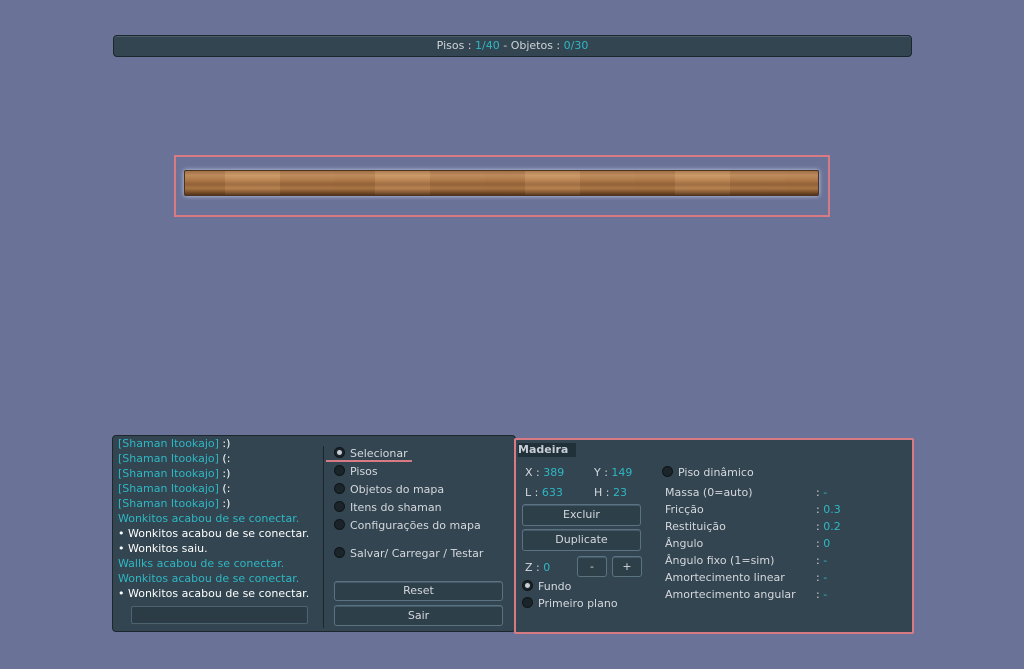  I want to click on fundo-radio: Fundo, so click(546, 587).